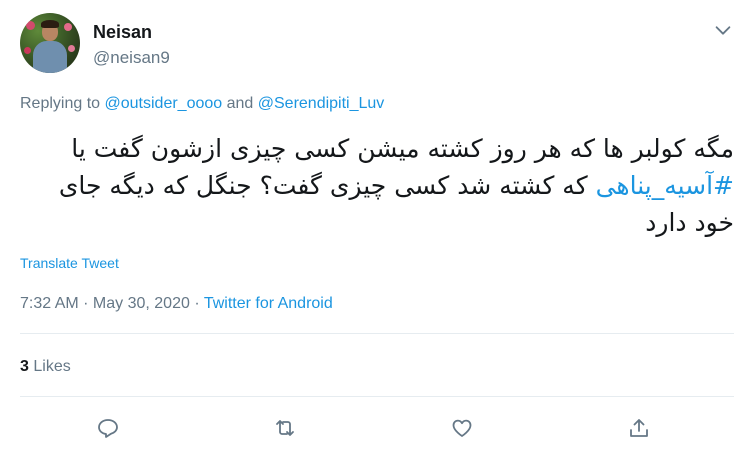 This screenshot has height=458, width=748. Describe the element at coordinates (52, 366) in the screenshot. I see `likes-label: Likes` at that location.